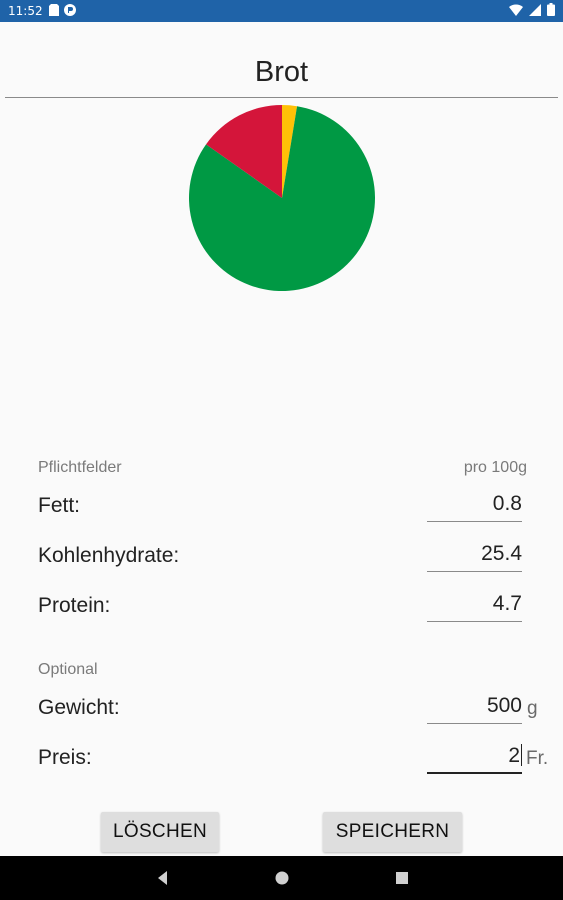  What do you see at coordinates (551, 11) in the screenshot?
I see `battery-icon` at bounding box center [551, 11].